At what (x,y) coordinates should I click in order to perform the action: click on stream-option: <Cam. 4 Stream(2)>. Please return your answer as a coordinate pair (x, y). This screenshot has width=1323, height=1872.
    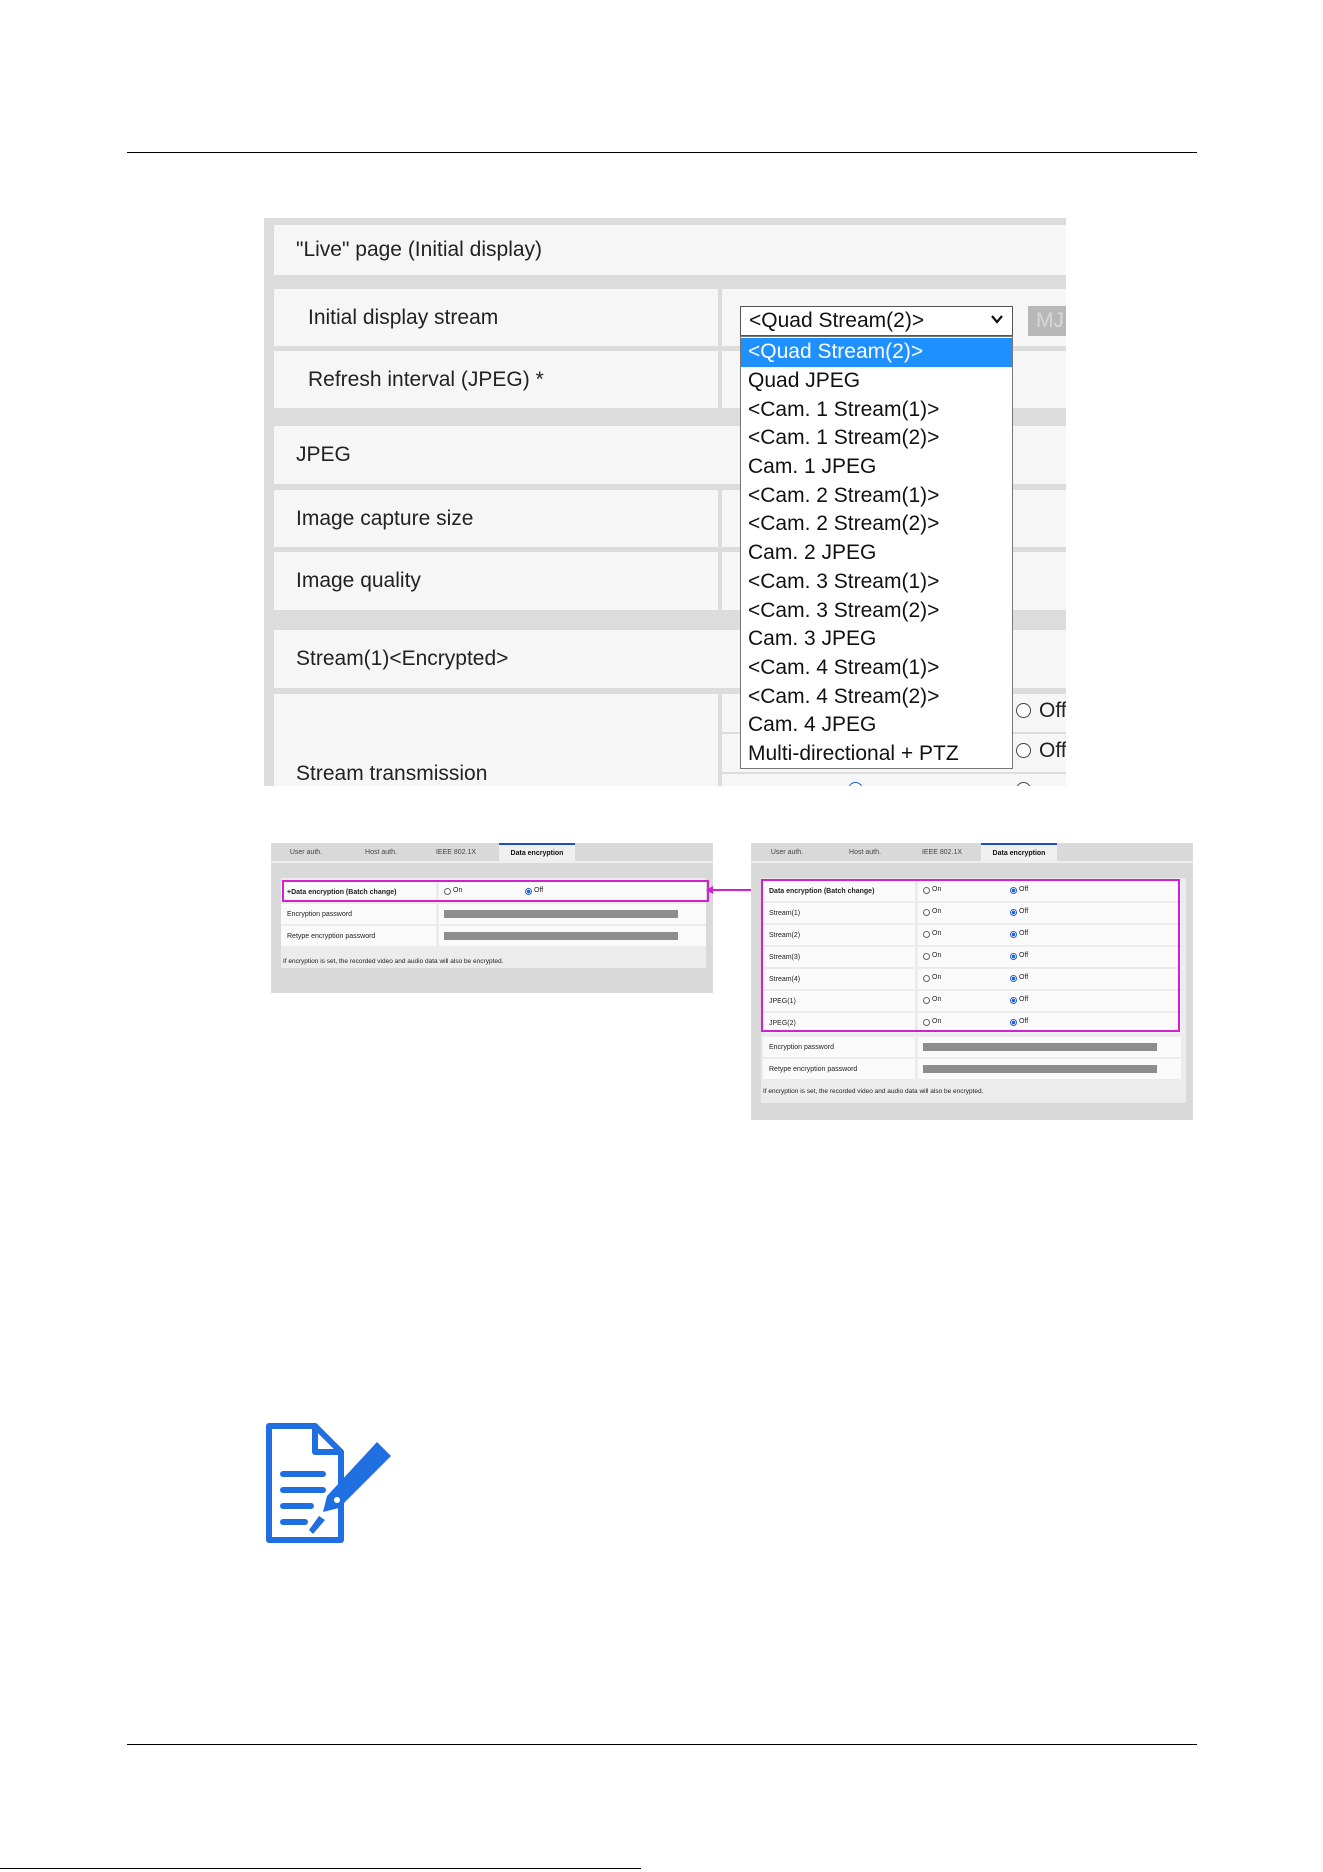
    Looking at the image, I should click on (876, 696).